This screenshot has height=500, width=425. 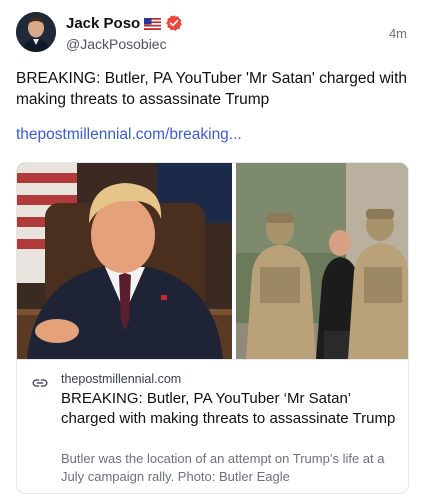 I want to click on author-block: Jack Poso @JackPosobiec, so click(x=124, y=32).